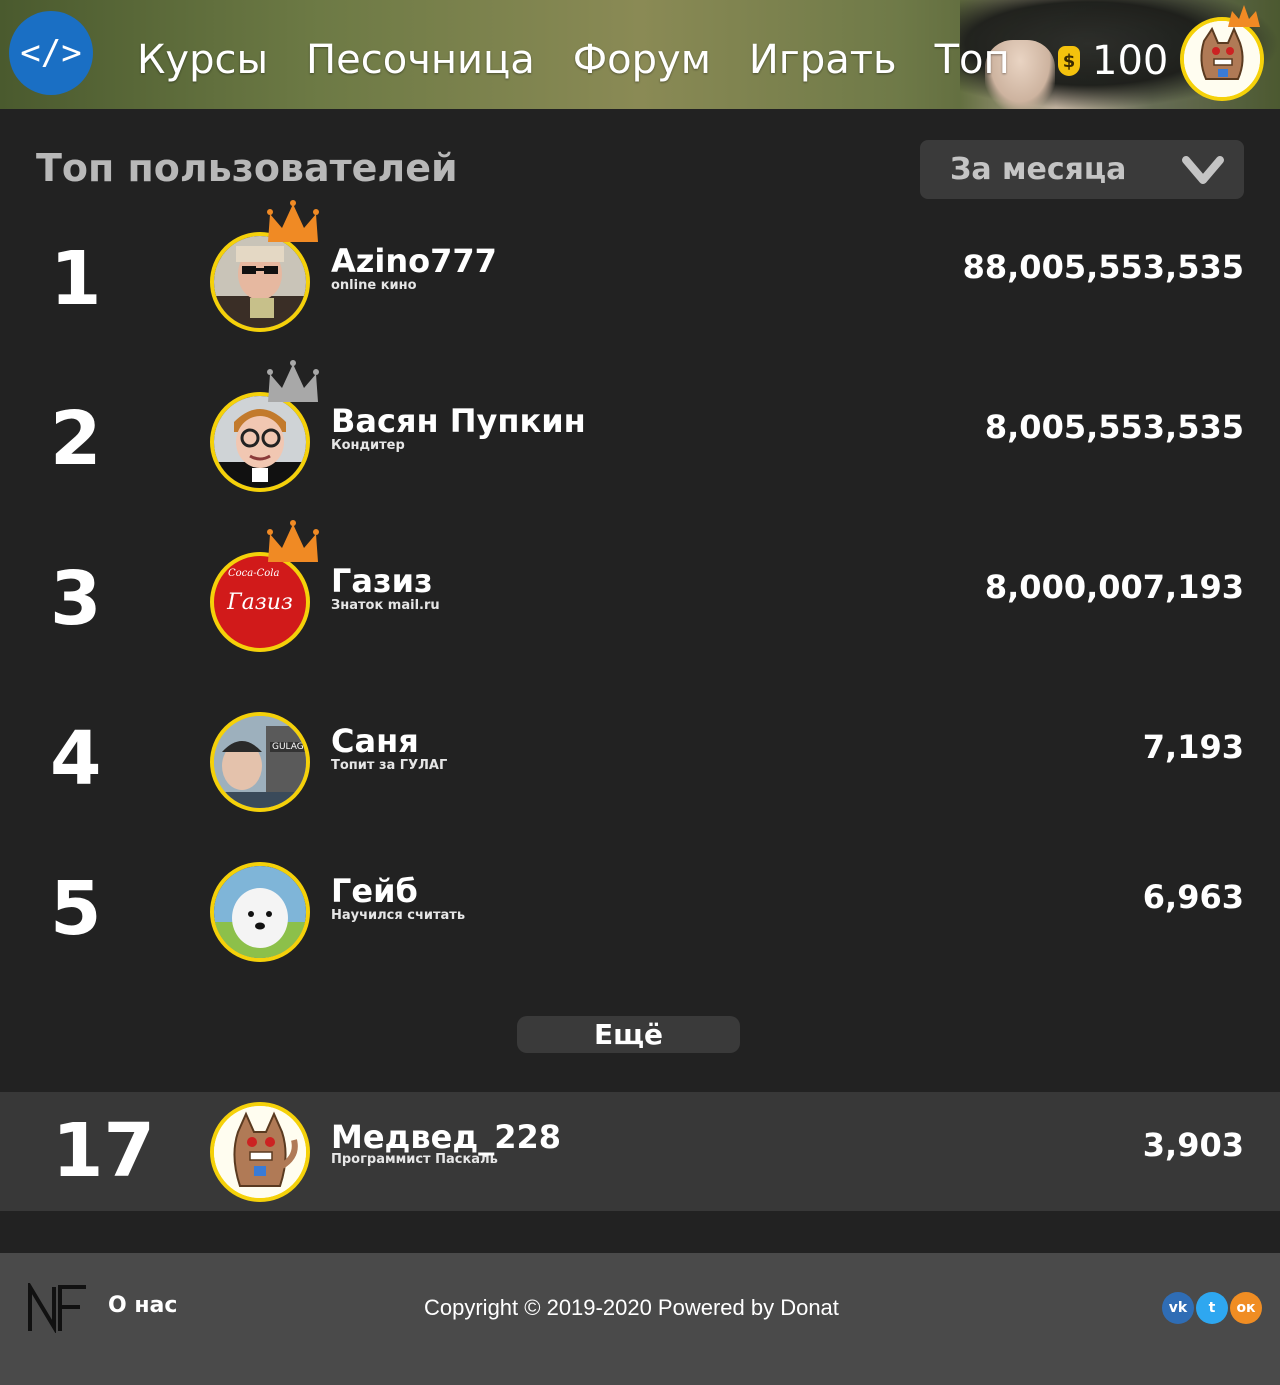 This screenshot has height=1385, width=1280. Describe the element at coordinates (1203, 170) in the screenshot. I see `chevron-down-icon` at that location.